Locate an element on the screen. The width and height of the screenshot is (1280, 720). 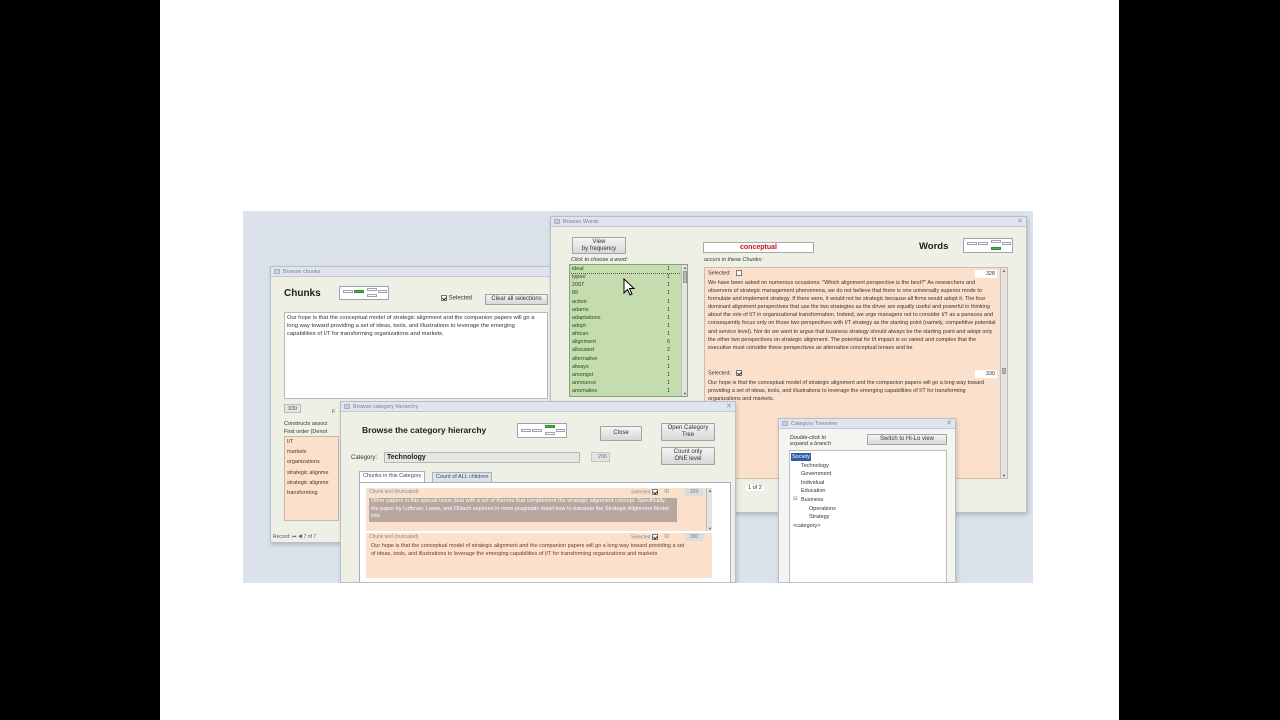
word-text: alignment is located at coordinates (584, 342).